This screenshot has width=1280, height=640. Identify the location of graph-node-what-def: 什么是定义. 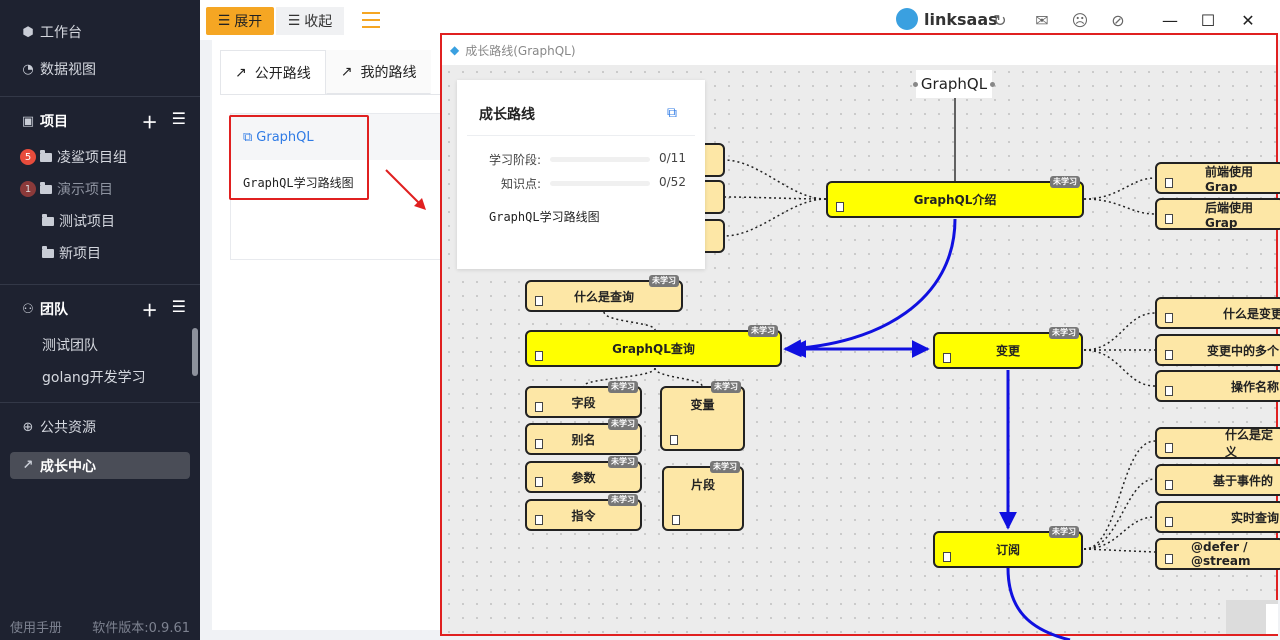
(1217, 443).